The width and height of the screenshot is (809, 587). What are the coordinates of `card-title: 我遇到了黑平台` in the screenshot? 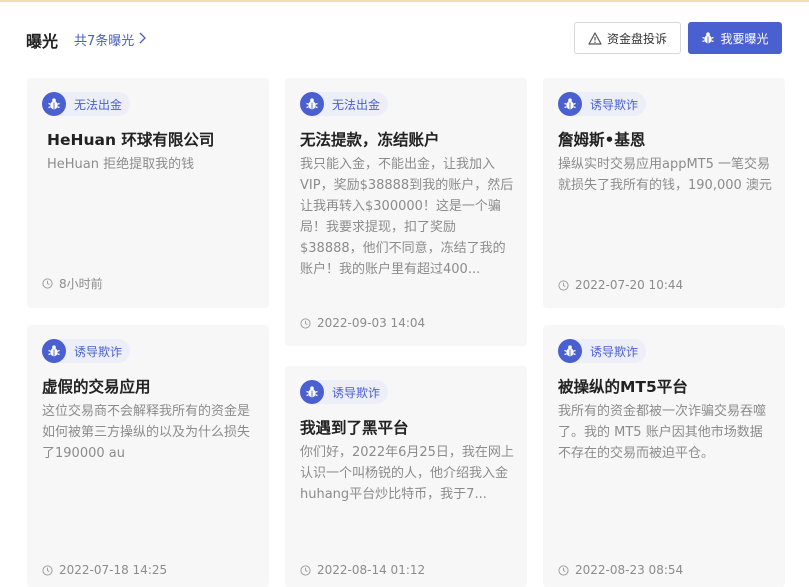 It's located at (354, 428).